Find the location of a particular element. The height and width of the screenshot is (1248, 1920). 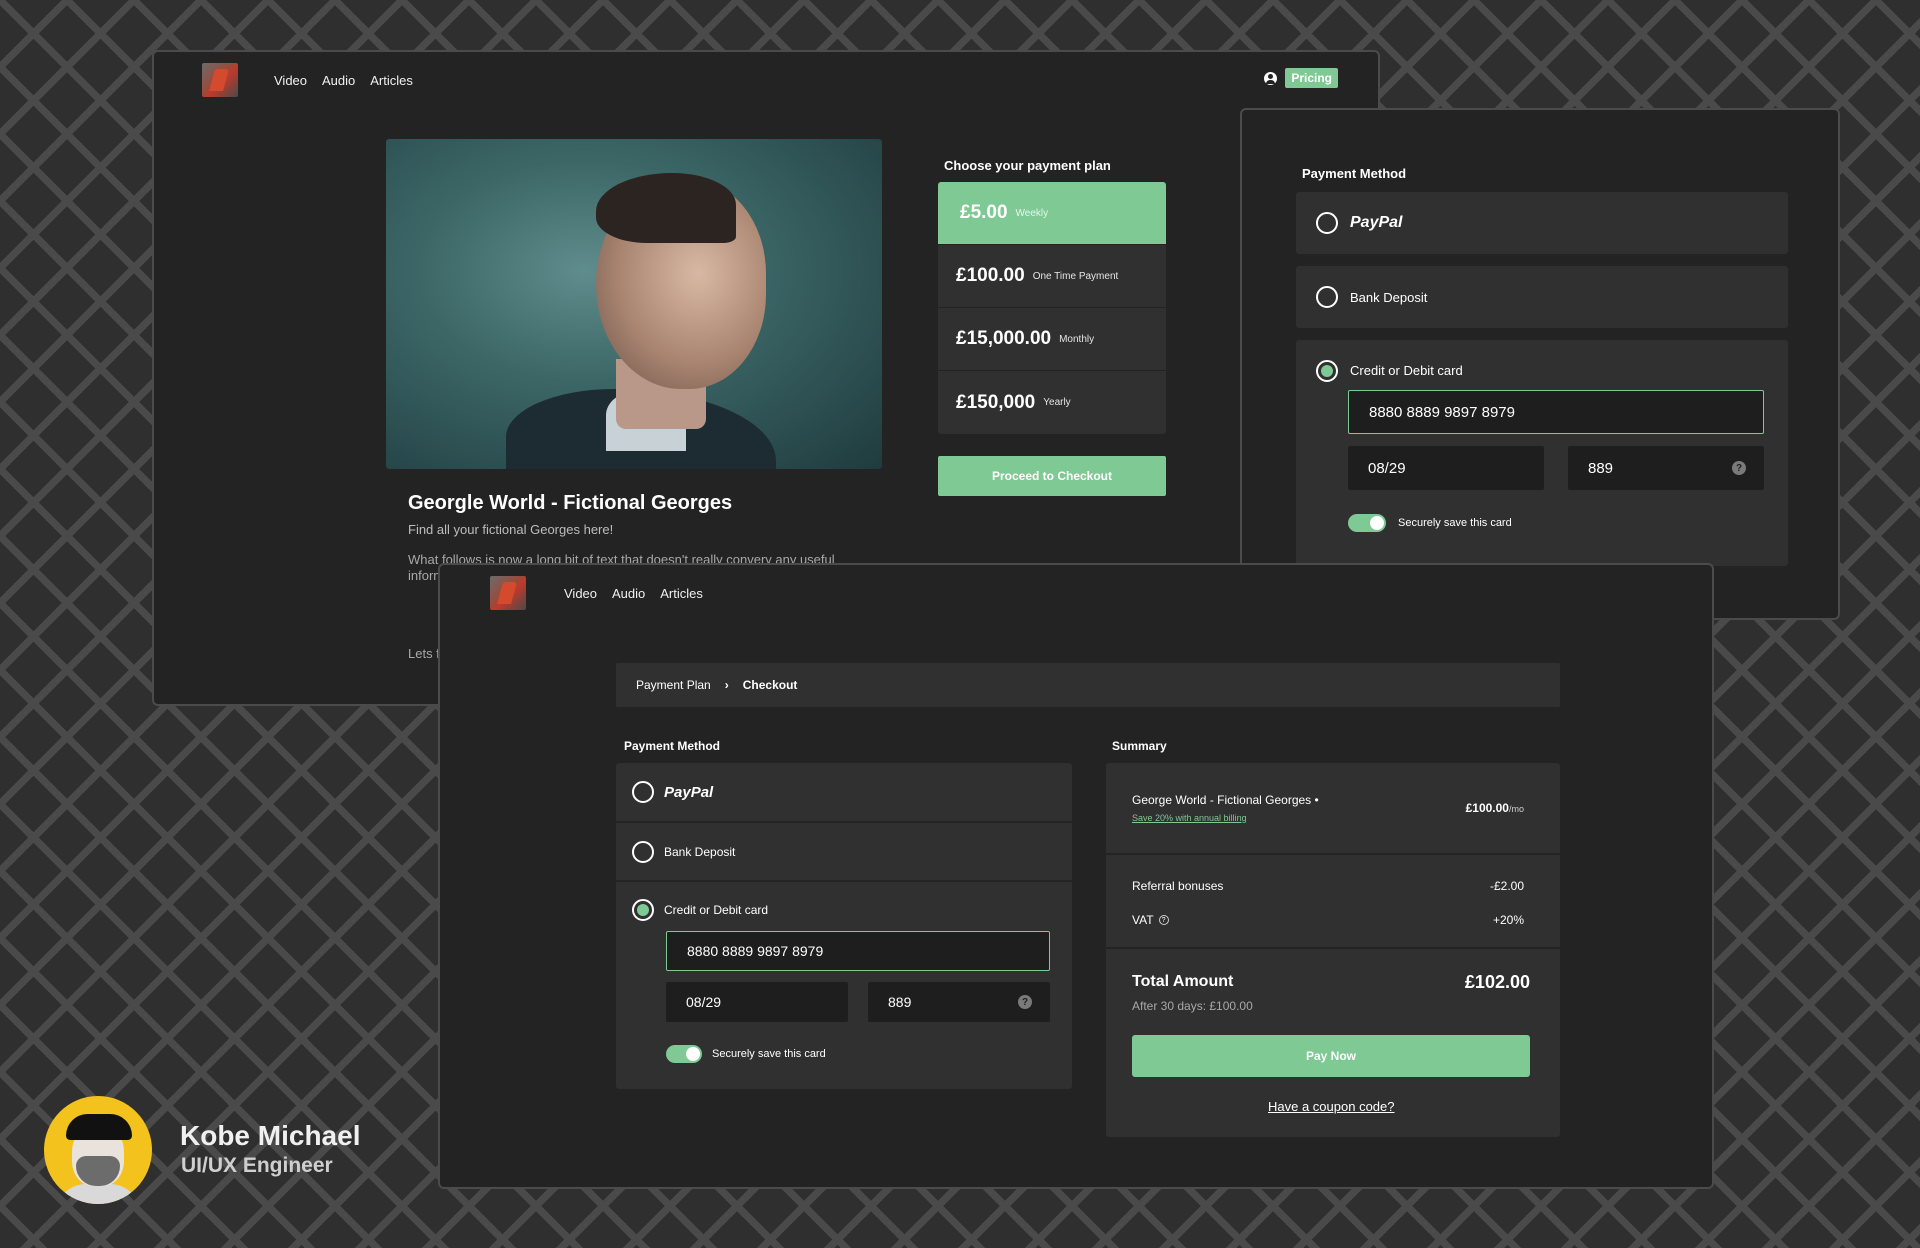

plan-period: One Time Payment is located at coordinates (1075, 276).